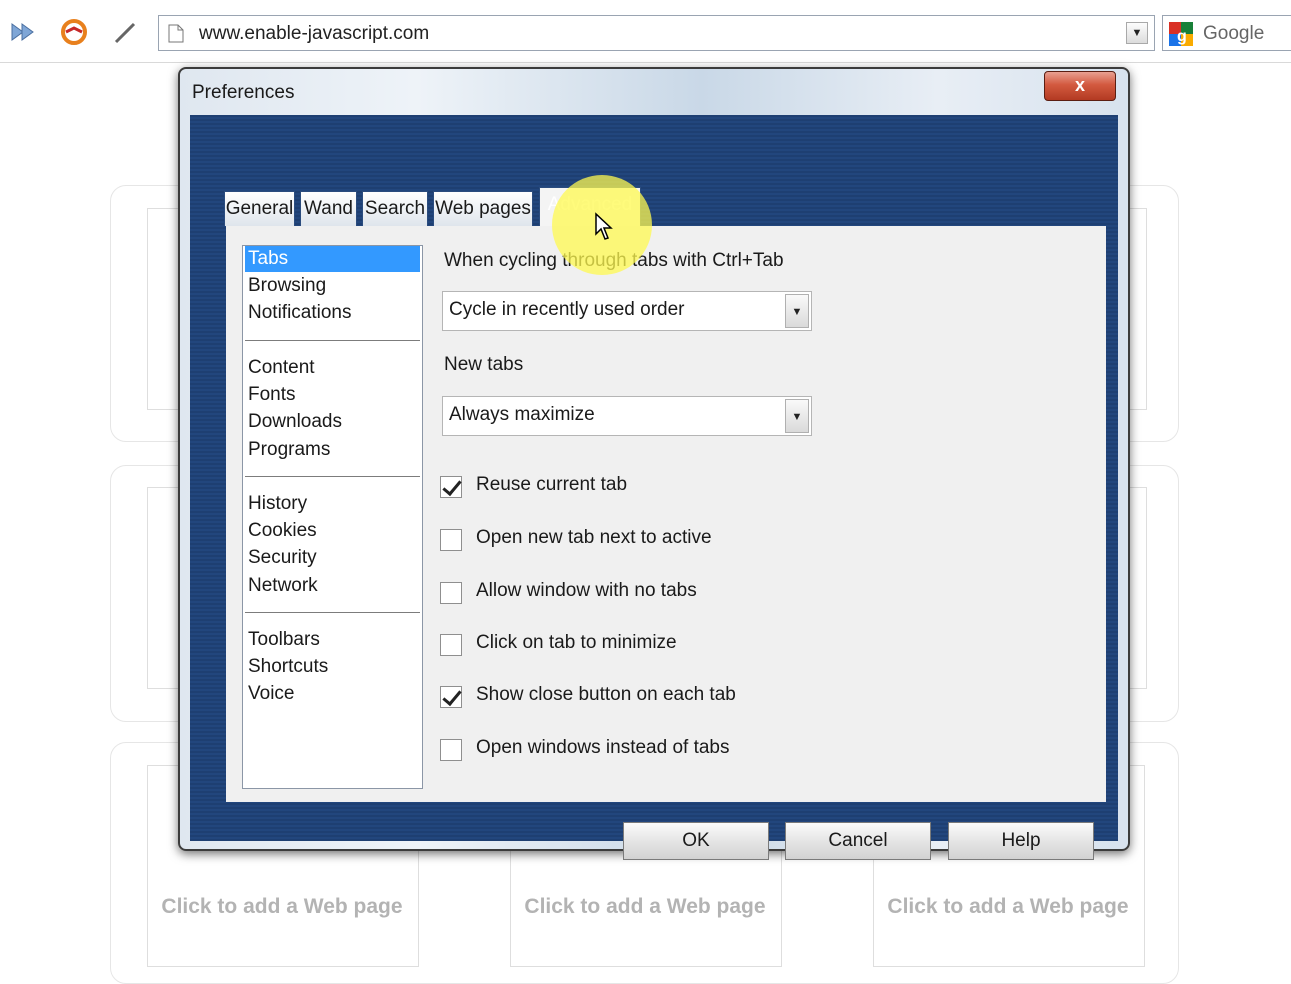 The image size is (1291, 984). Describe the element at coordinates (24, 32) in the screenshot. I see `fast-forward-icon` at that location.